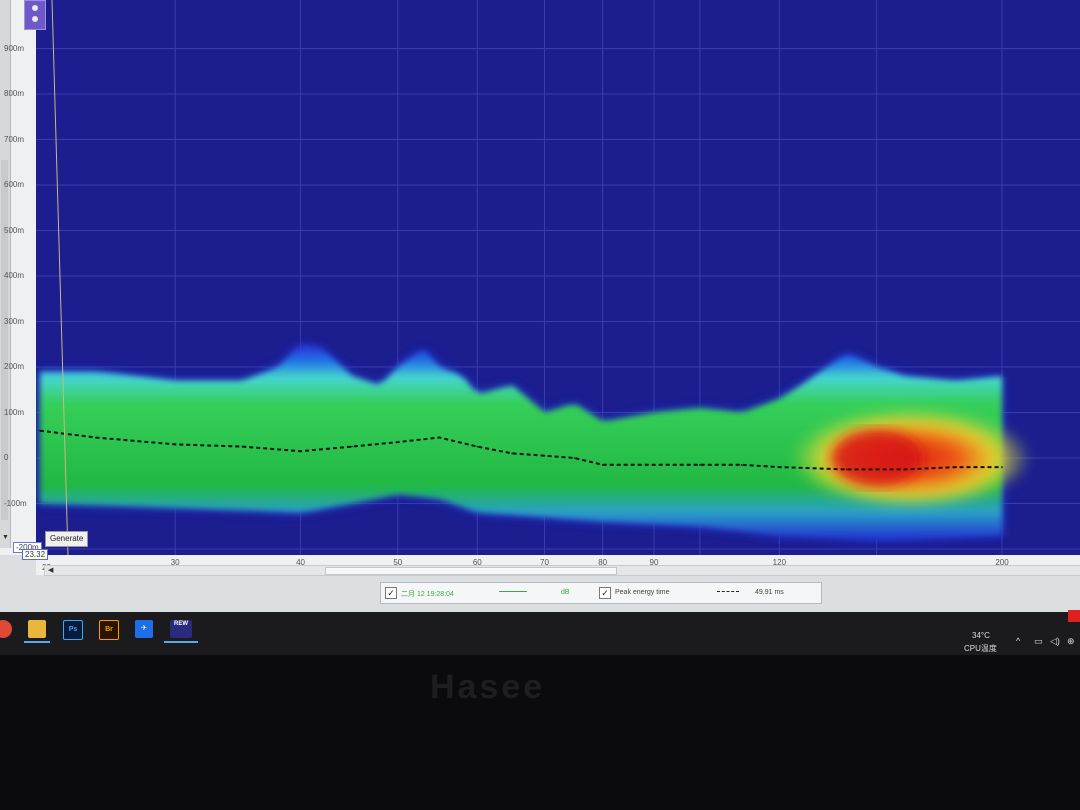 The height and width of the screenshot is (810, 1080). Describe the element at coordinates (728, 591) in the screenshot. I see `entry2-line-sample` at that location.